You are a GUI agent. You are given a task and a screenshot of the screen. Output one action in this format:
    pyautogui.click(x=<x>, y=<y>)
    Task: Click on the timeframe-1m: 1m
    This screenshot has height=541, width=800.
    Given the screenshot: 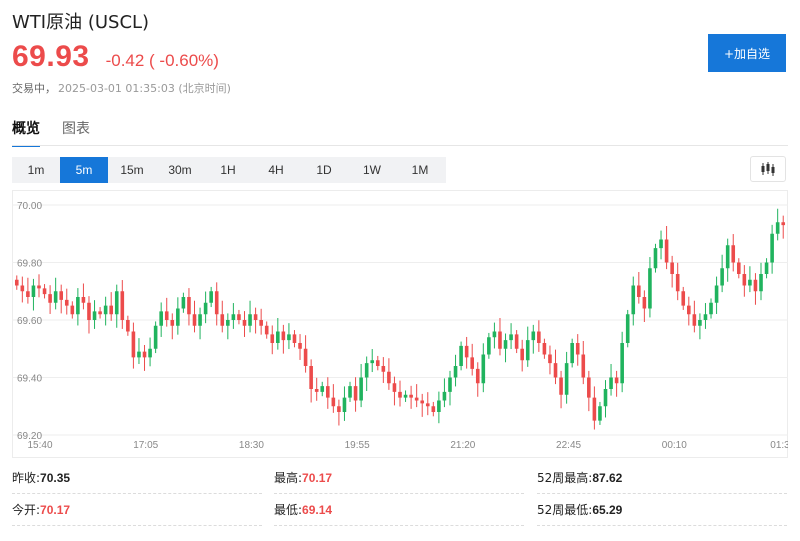 What is the action you would take?
    pyautogui.click(x=36, y=170)
    